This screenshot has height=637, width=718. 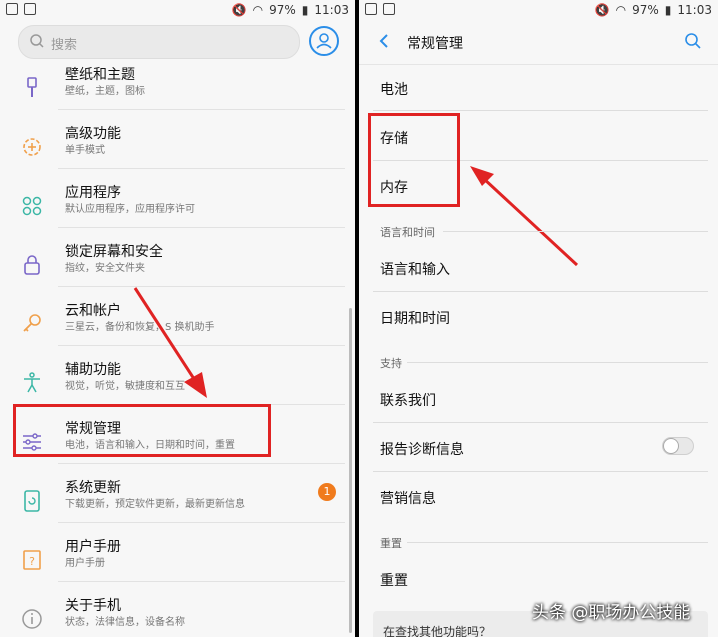 I want to click on watermark: 头条 @职场办公技能, so click(x=611, y=613).